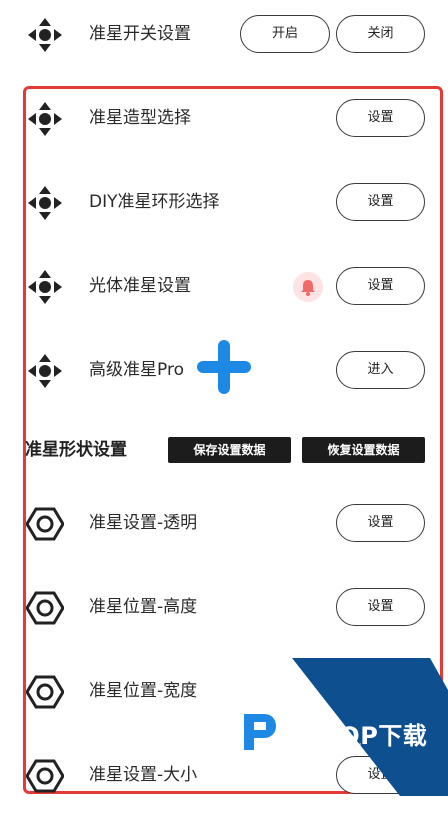  What do you see at coordinates (363, 450) in the screenshot?
I see `restore-settings-button: 恢复设置数据` at bounding box center [363, 450].